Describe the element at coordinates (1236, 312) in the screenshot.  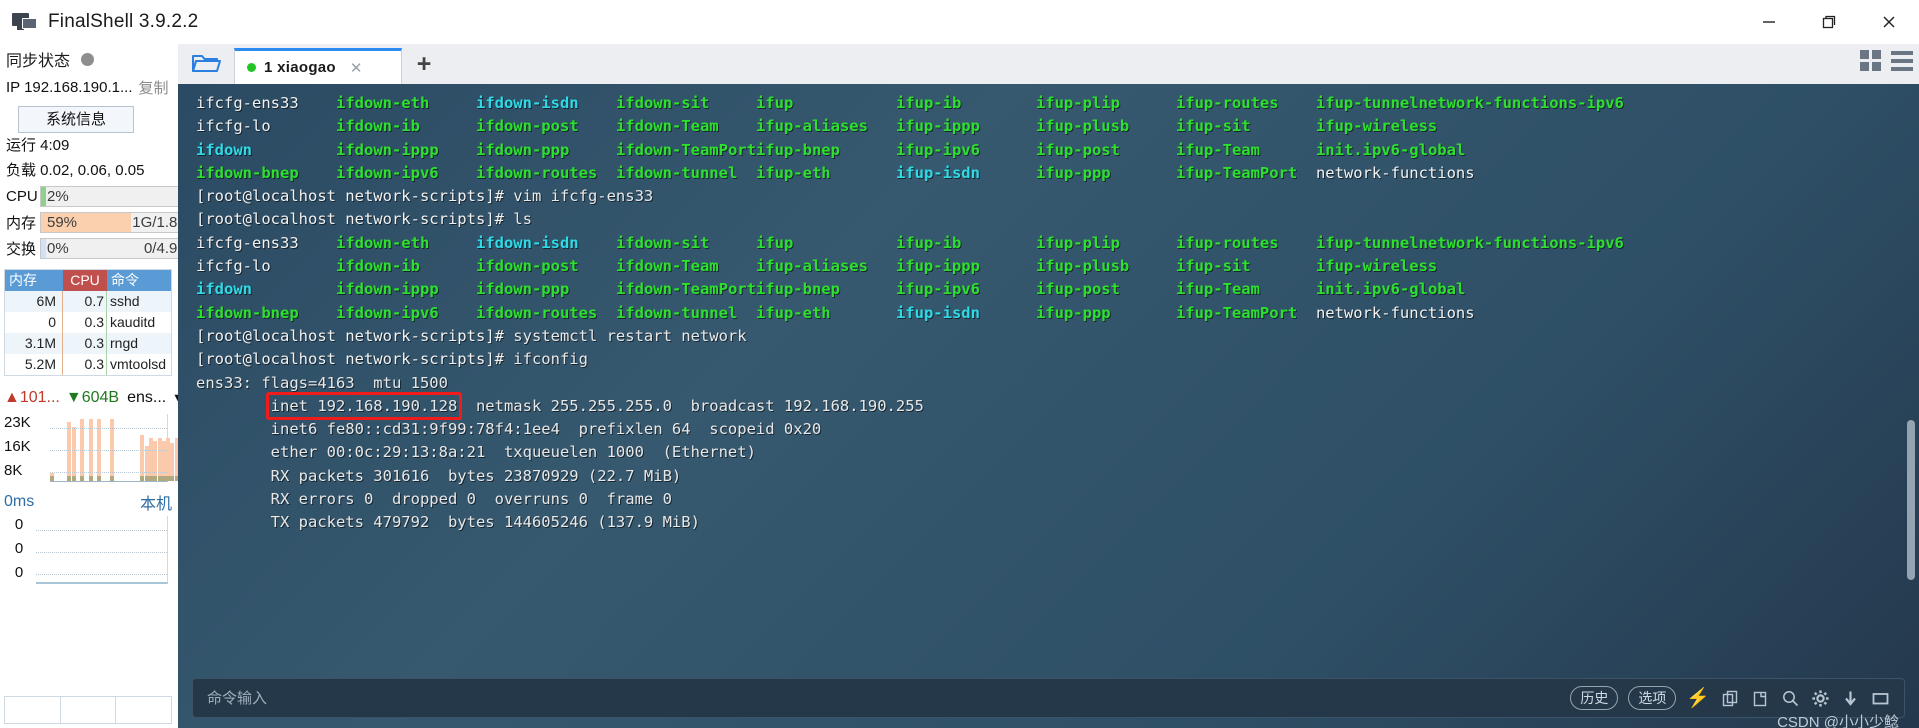
I see `ls-entry: ifup-TeamPort` at that location.